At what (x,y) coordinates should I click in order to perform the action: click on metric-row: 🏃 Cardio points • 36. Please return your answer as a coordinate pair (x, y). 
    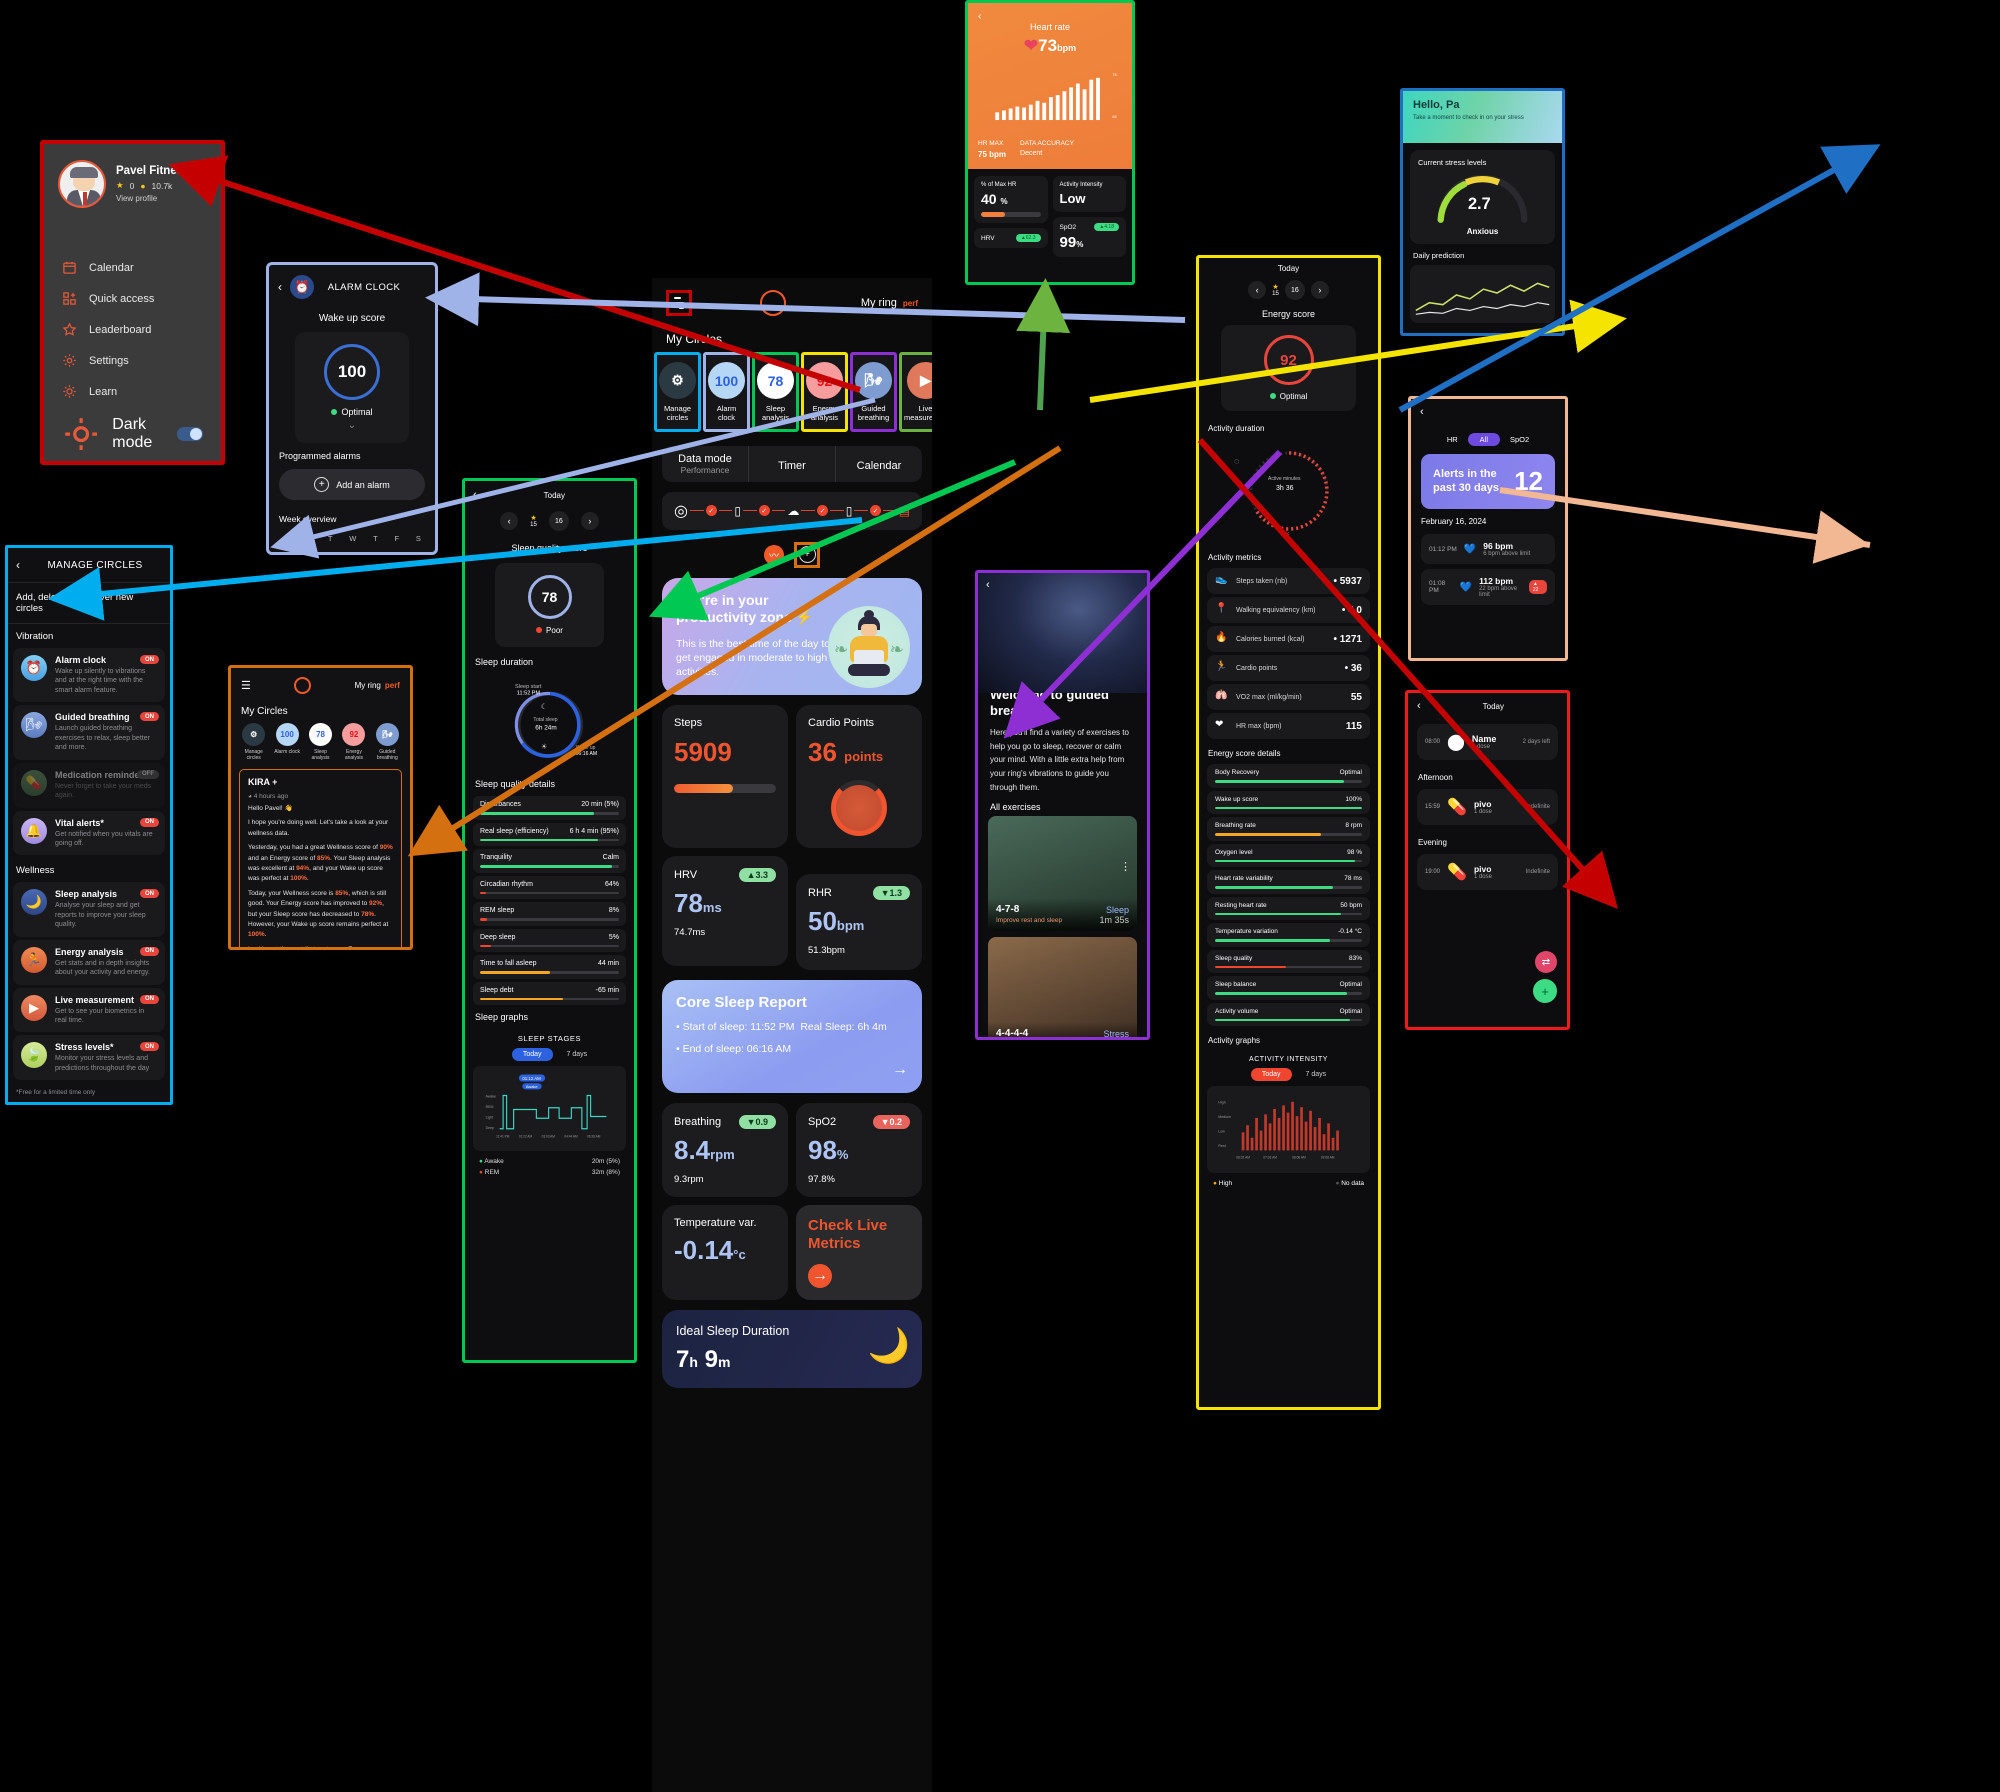
    Looking at the image, I should click on (1288, 668).